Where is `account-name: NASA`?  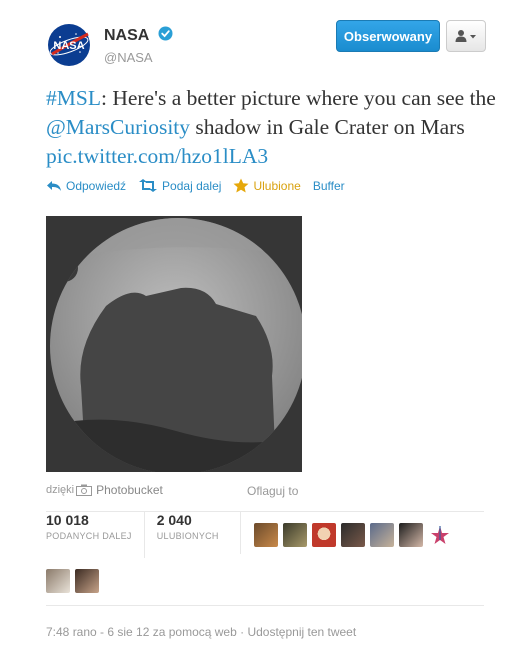
account-name: NASA is located at coordinates (126, 36).